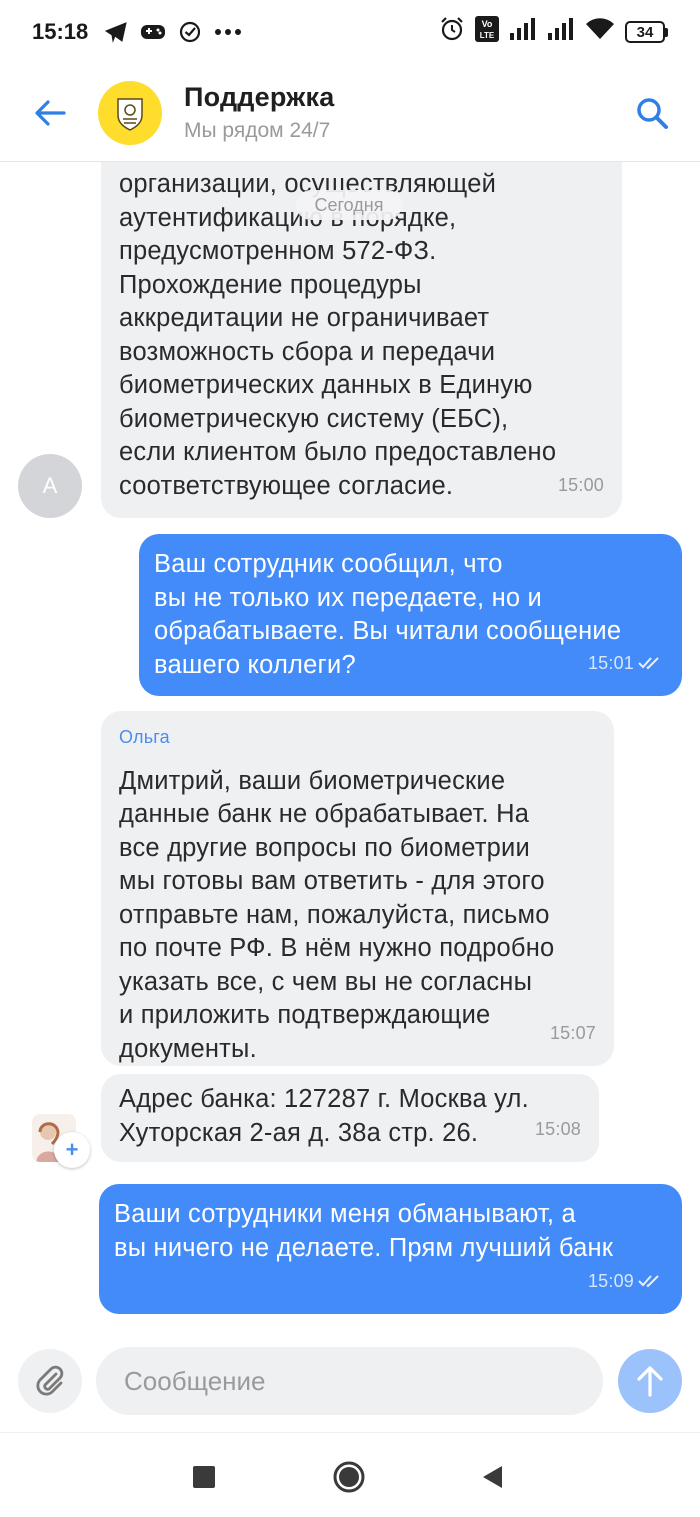  I want to click on message-input, so click(349, 1381).